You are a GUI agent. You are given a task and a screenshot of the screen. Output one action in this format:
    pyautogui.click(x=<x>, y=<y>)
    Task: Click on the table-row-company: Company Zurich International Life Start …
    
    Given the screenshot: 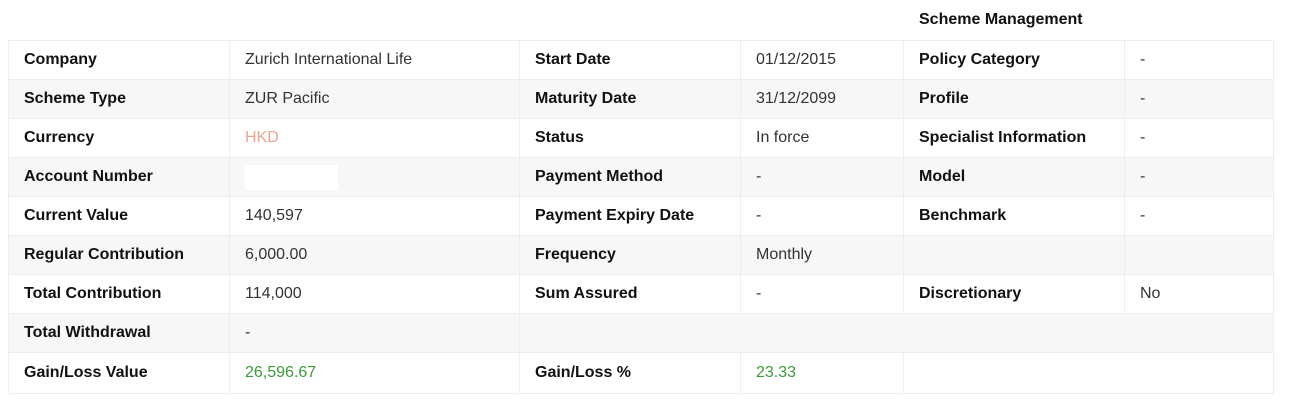 What is the action you would take?
    pyautogui.click(x=641, y=60)
    